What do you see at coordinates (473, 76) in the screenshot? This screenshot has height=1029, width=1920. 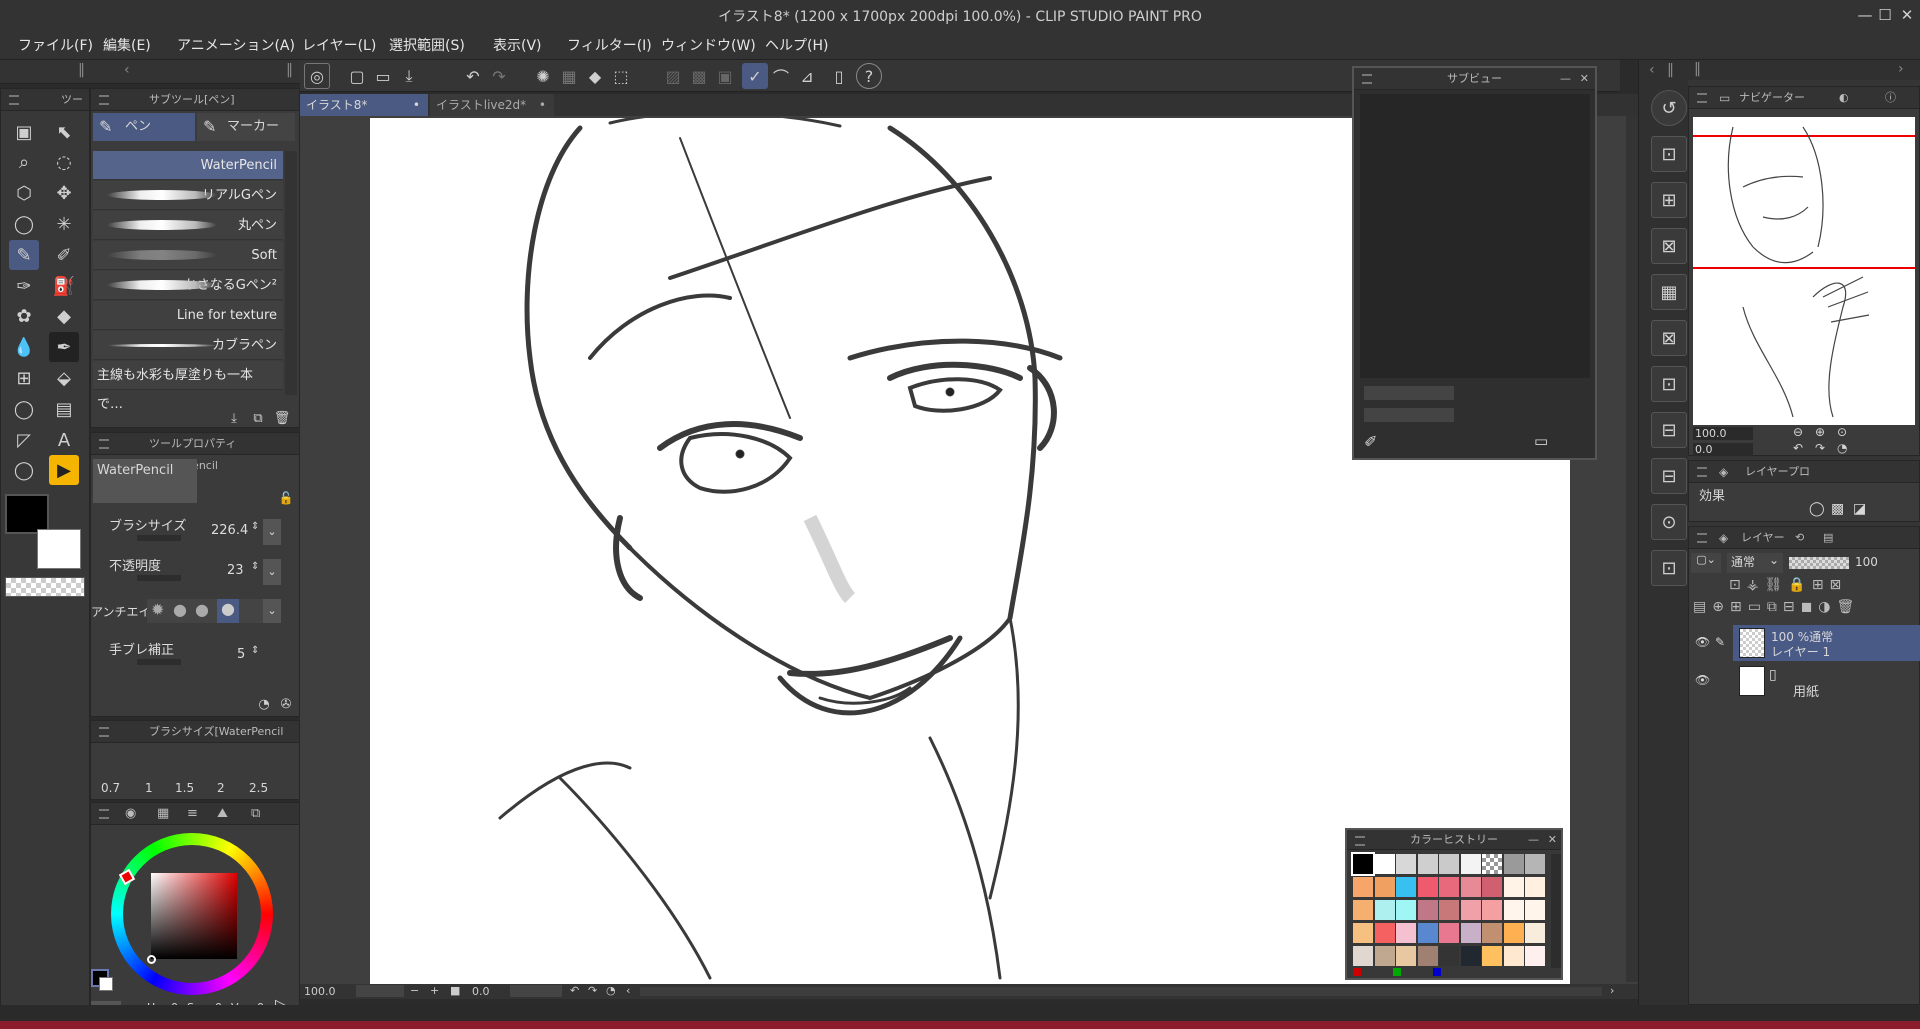 I see `undo-icon: ↶` at bounding box center [473, 76].